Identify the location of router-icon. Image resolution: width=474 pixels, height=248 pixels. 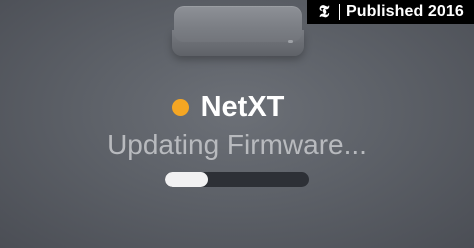
(238, 32).